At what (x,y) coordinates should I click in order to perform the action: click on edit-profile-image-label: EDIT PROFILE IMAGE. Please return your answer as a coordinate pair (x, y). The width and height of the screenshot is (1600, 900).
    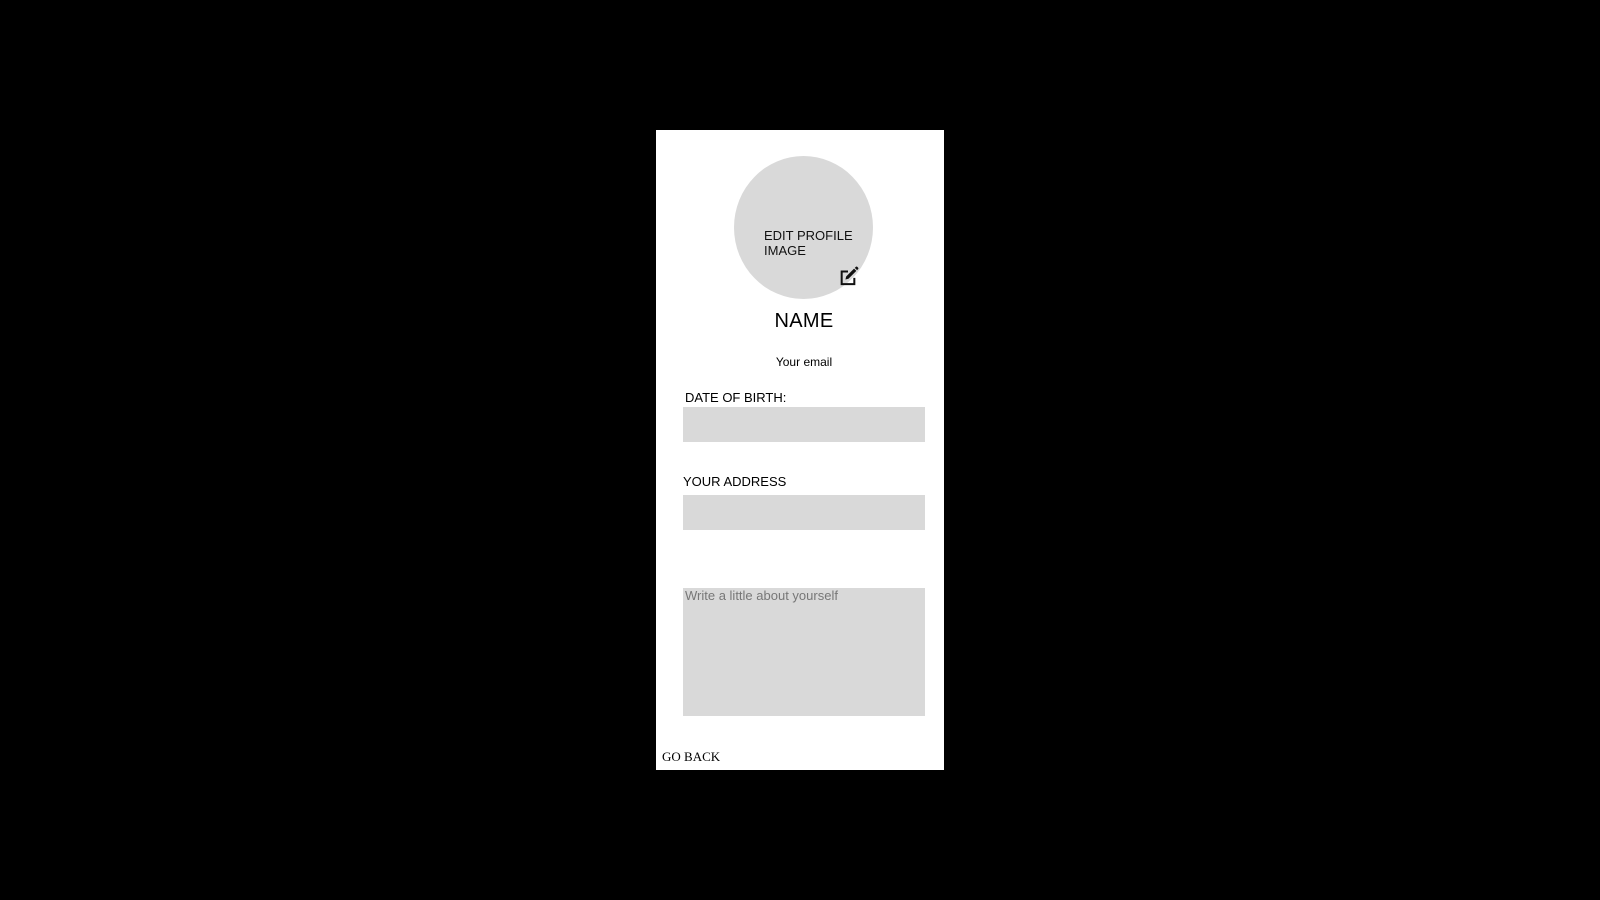
    Looking at the image, I should click on (808, 243).